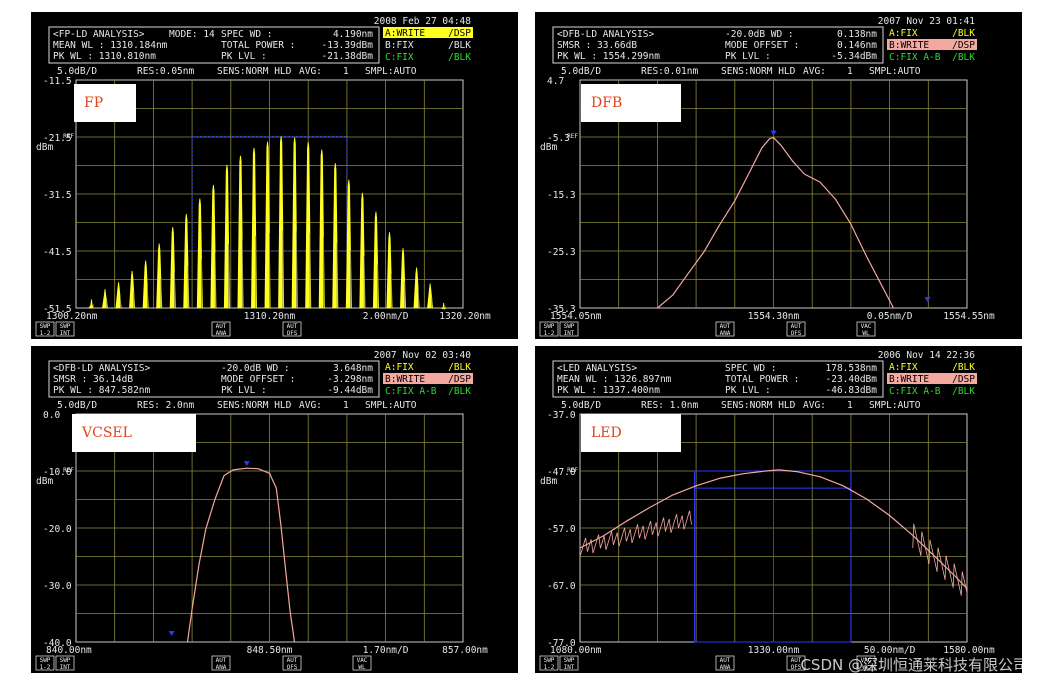  What do you see at coordinates (857, 34) in the screenshot?
I see `header-text: 0.138nm` at bounding box center [857, 34].